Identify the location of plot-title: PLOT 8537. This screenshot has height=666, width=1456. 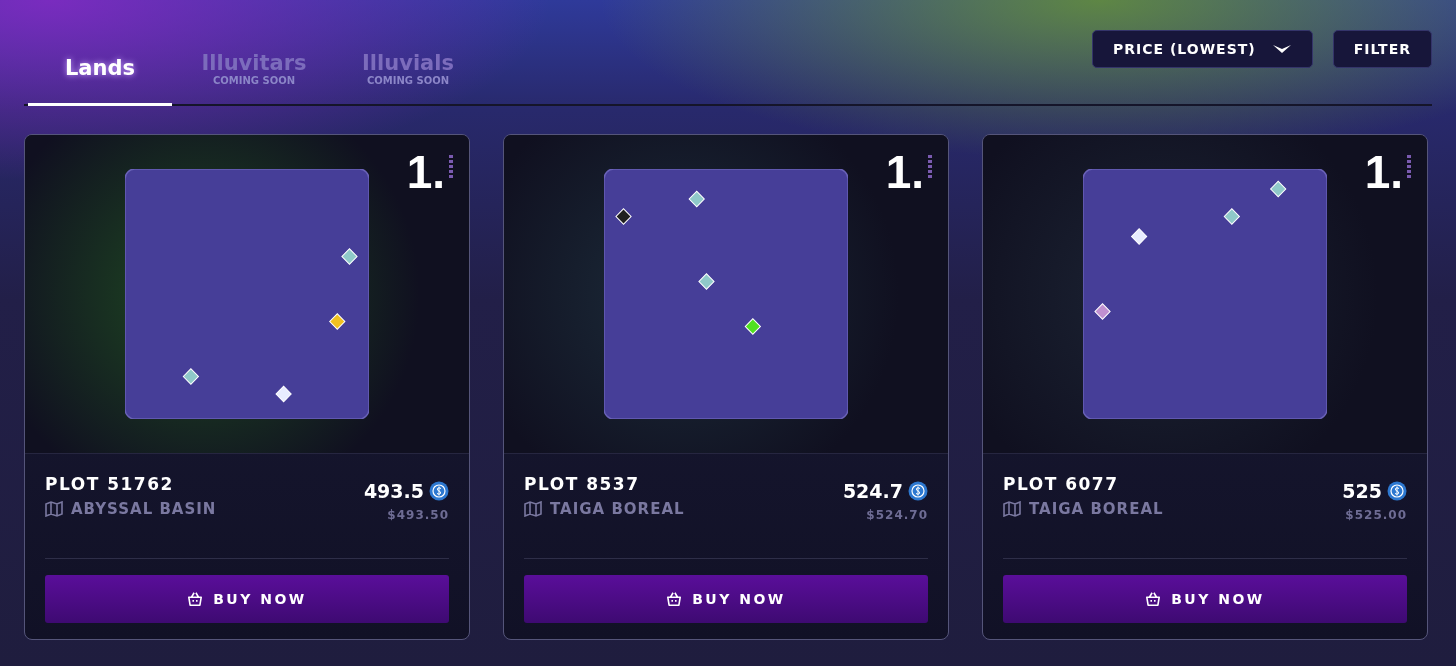
(582, 484).